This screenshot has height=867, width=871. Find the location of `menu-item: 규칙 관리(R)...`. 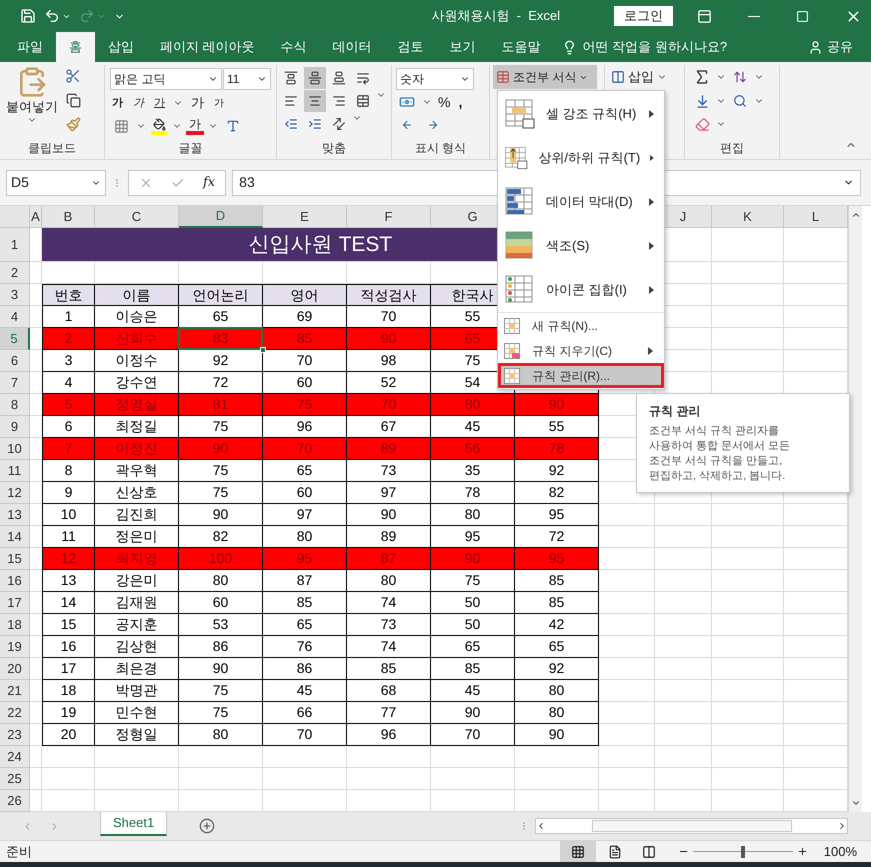

menu-item: 규칙 관리(R)... is located at coordinates (581, 375).